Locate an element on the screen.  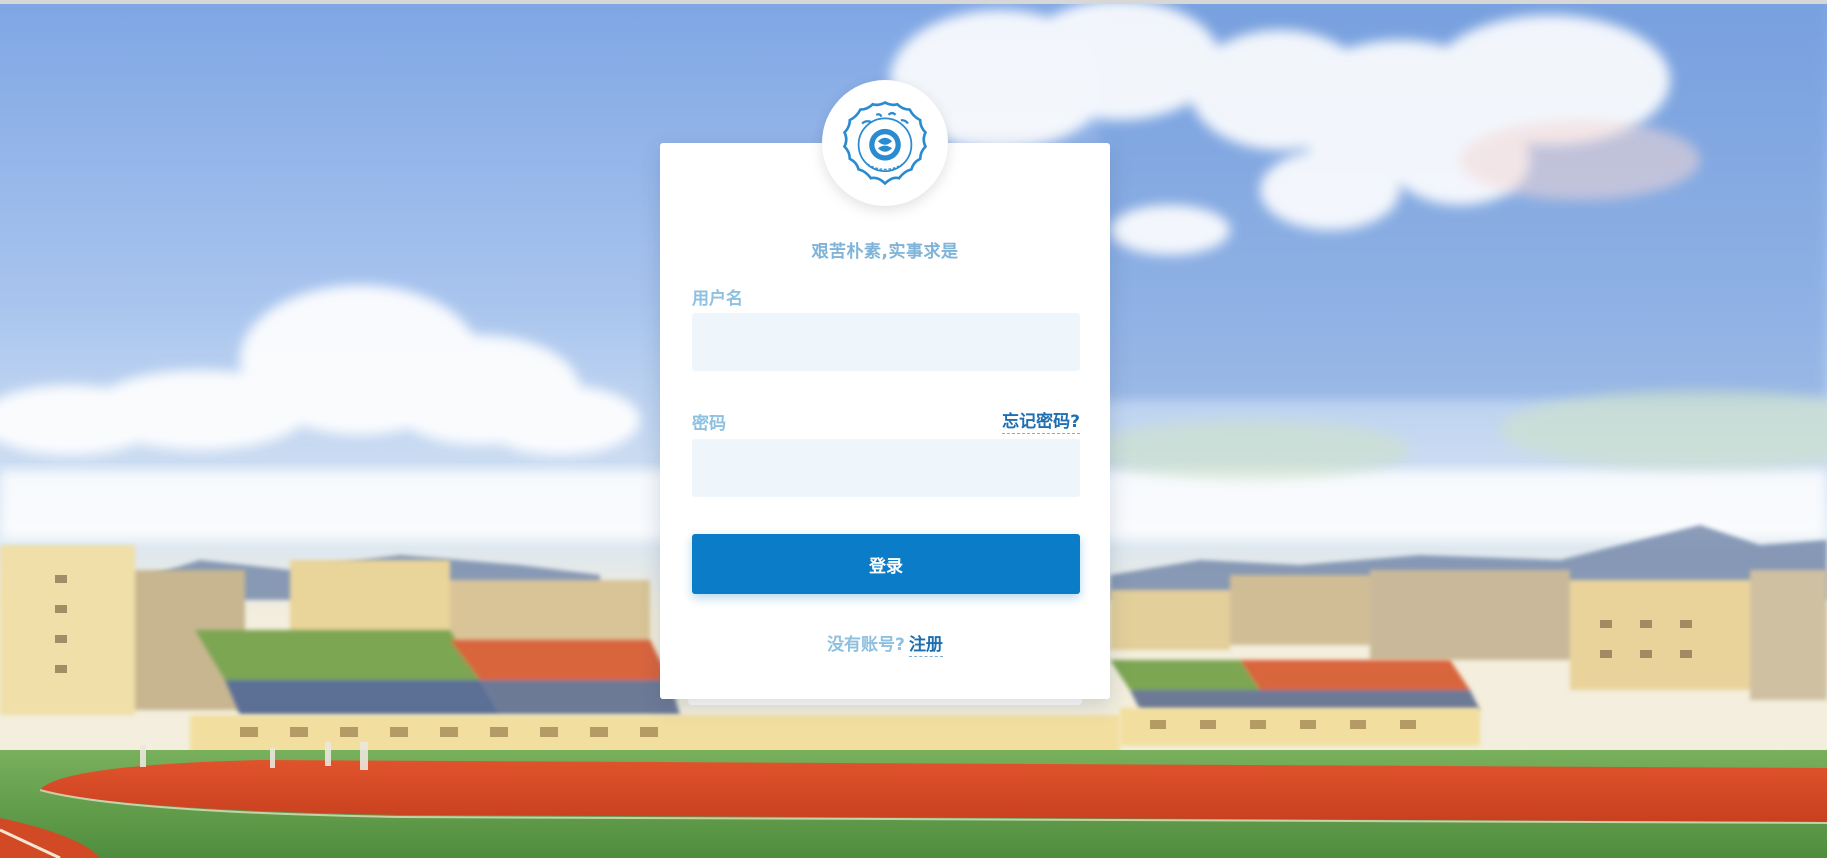
forgot-password-link: 忘记密码? is located at coordinates (1041, 420).